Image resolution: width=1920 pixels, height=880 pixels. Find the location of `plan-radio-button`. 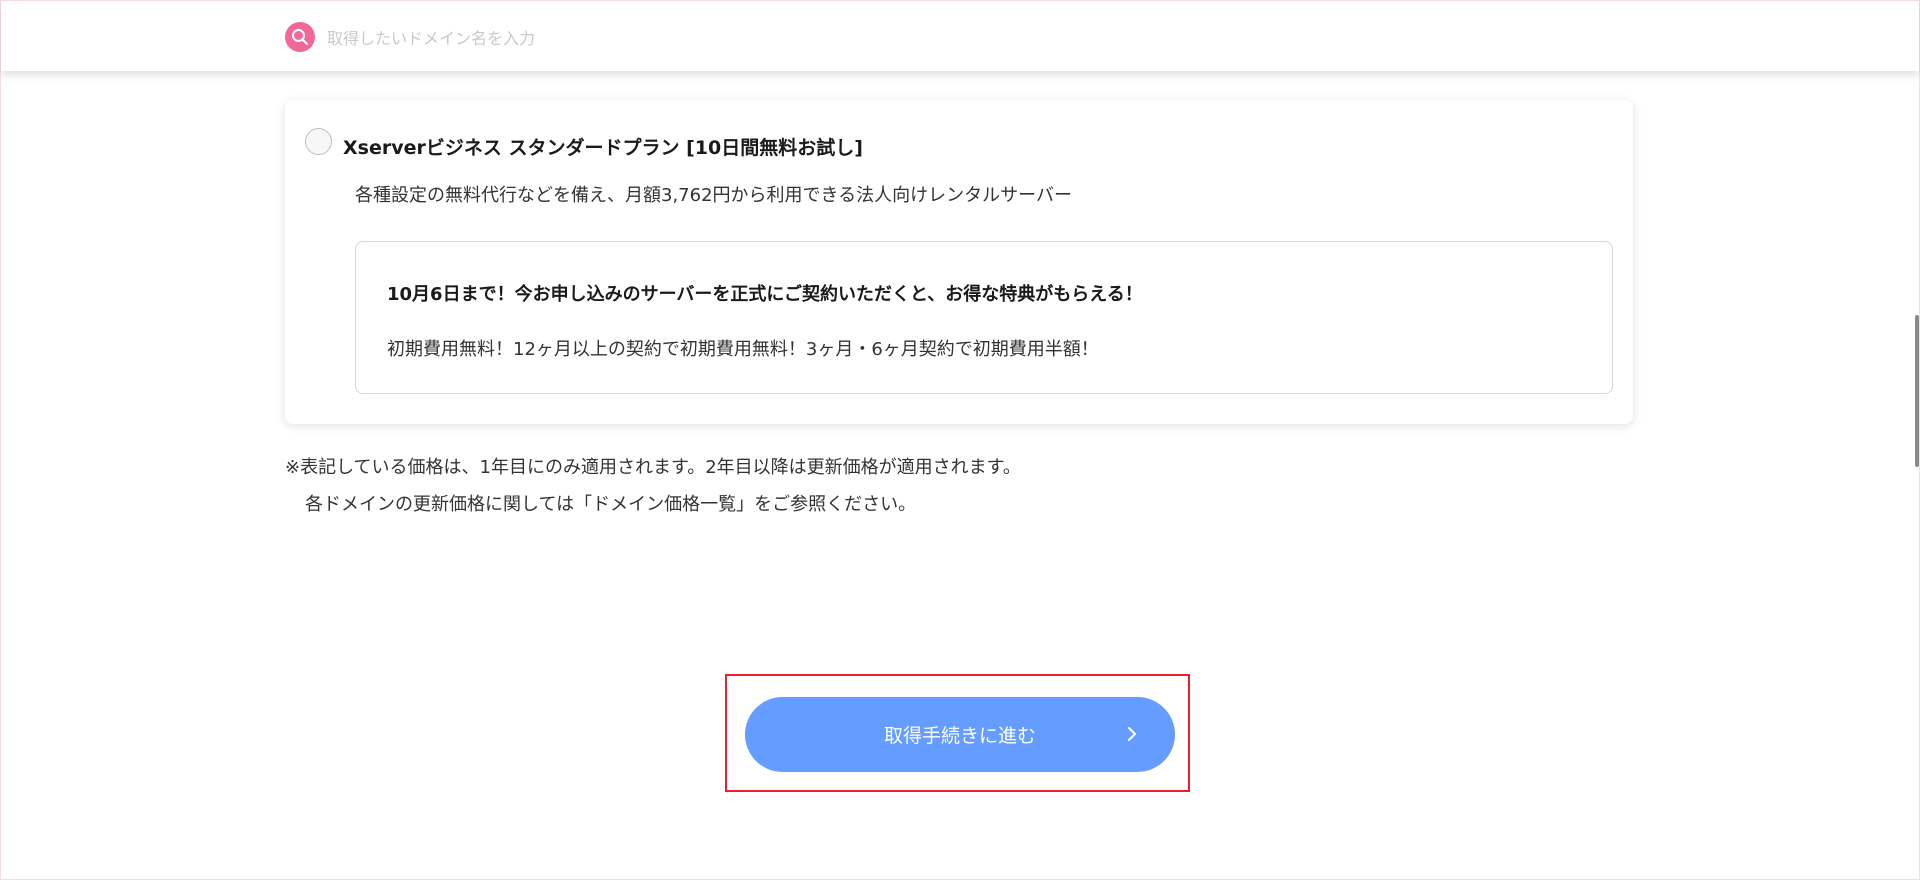

plan-radio-button is located at coordinates (318, 141).